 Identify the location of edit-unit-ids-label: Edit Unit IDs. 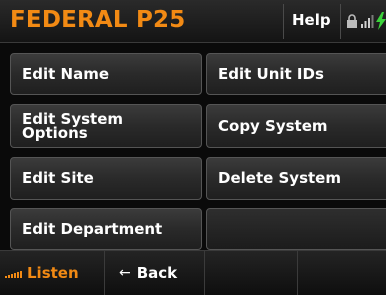
(271, 73).